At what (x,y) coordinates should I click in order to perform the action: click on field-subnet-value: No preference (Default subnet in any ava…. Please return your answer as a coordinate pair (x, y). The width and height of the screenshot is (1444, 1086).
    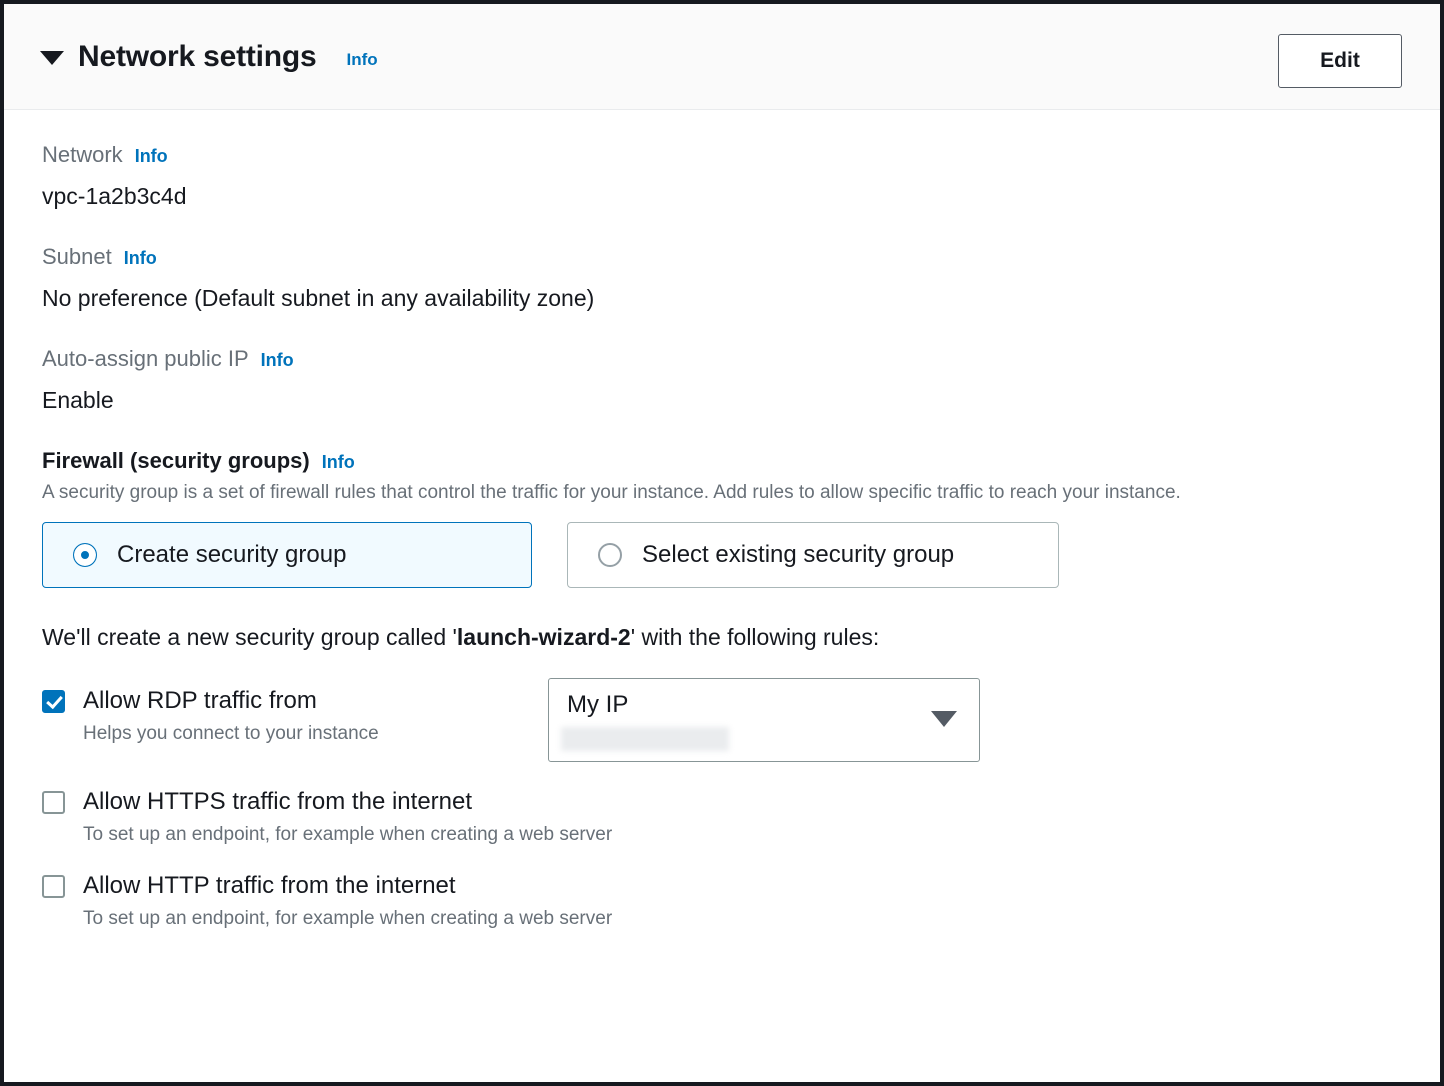
    Looking at the image, I should click on (318, 298).